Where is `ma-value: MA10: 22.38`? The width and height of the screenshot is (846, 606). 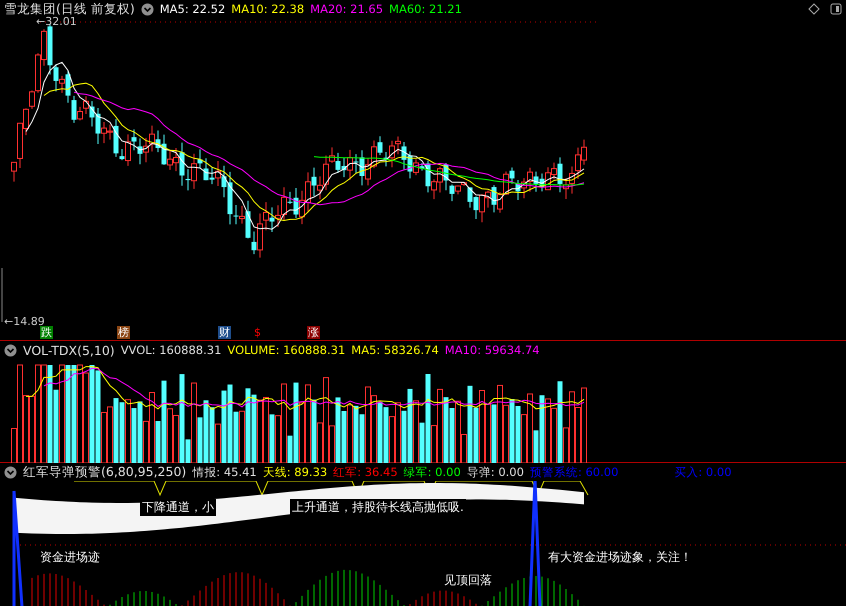
ma-value: MA10: 22.38 is located at coordinates (267, 9).